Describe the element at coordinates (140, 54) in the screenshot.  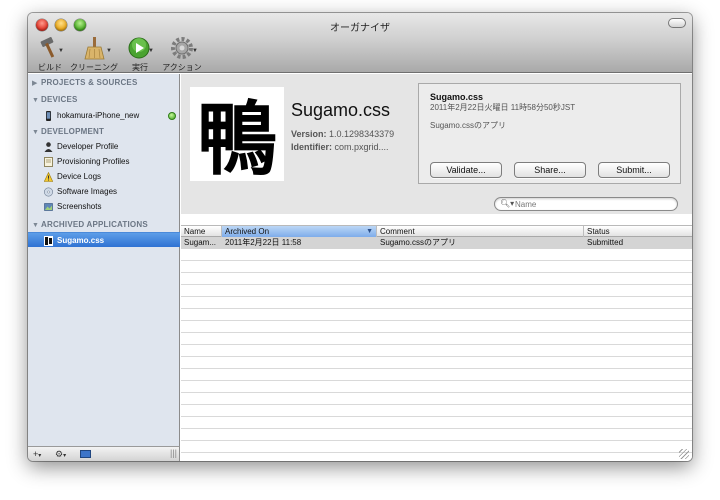
I see `run-button: ▼ 実行` at that location.